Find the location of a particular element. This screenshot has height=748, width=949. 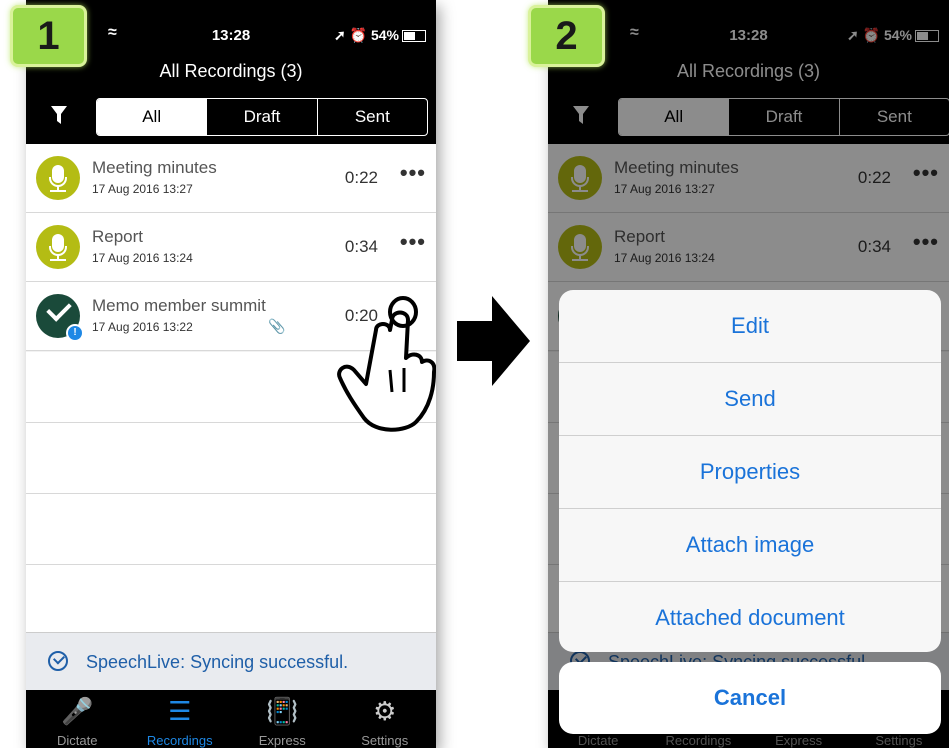

tab-draft: Draft is located at coordinates (261, 117).